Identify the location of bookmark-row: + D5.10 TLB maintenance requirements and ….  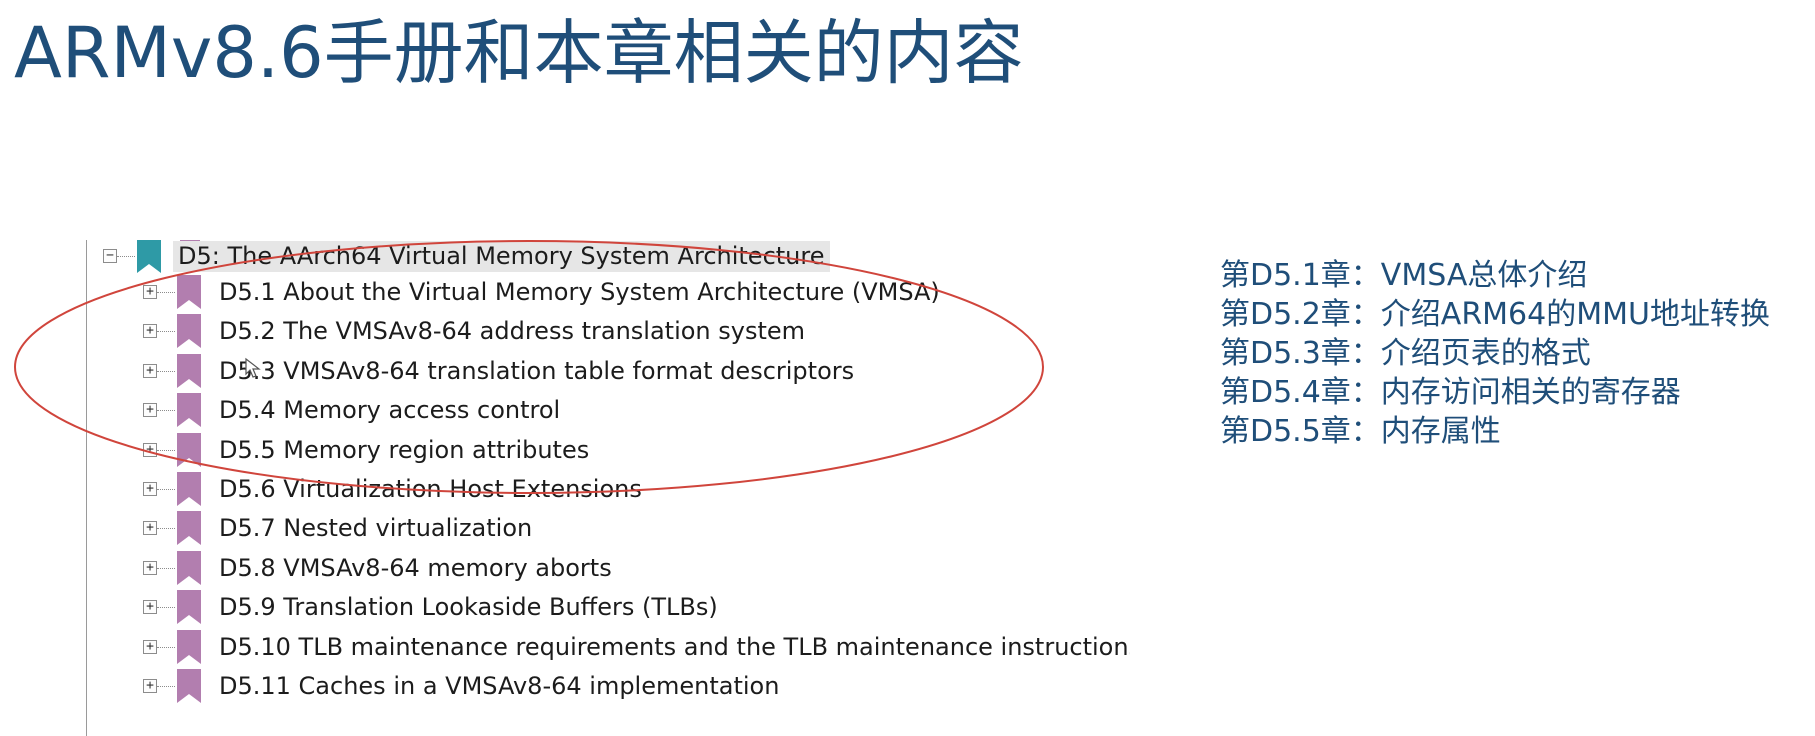
(565, 648).